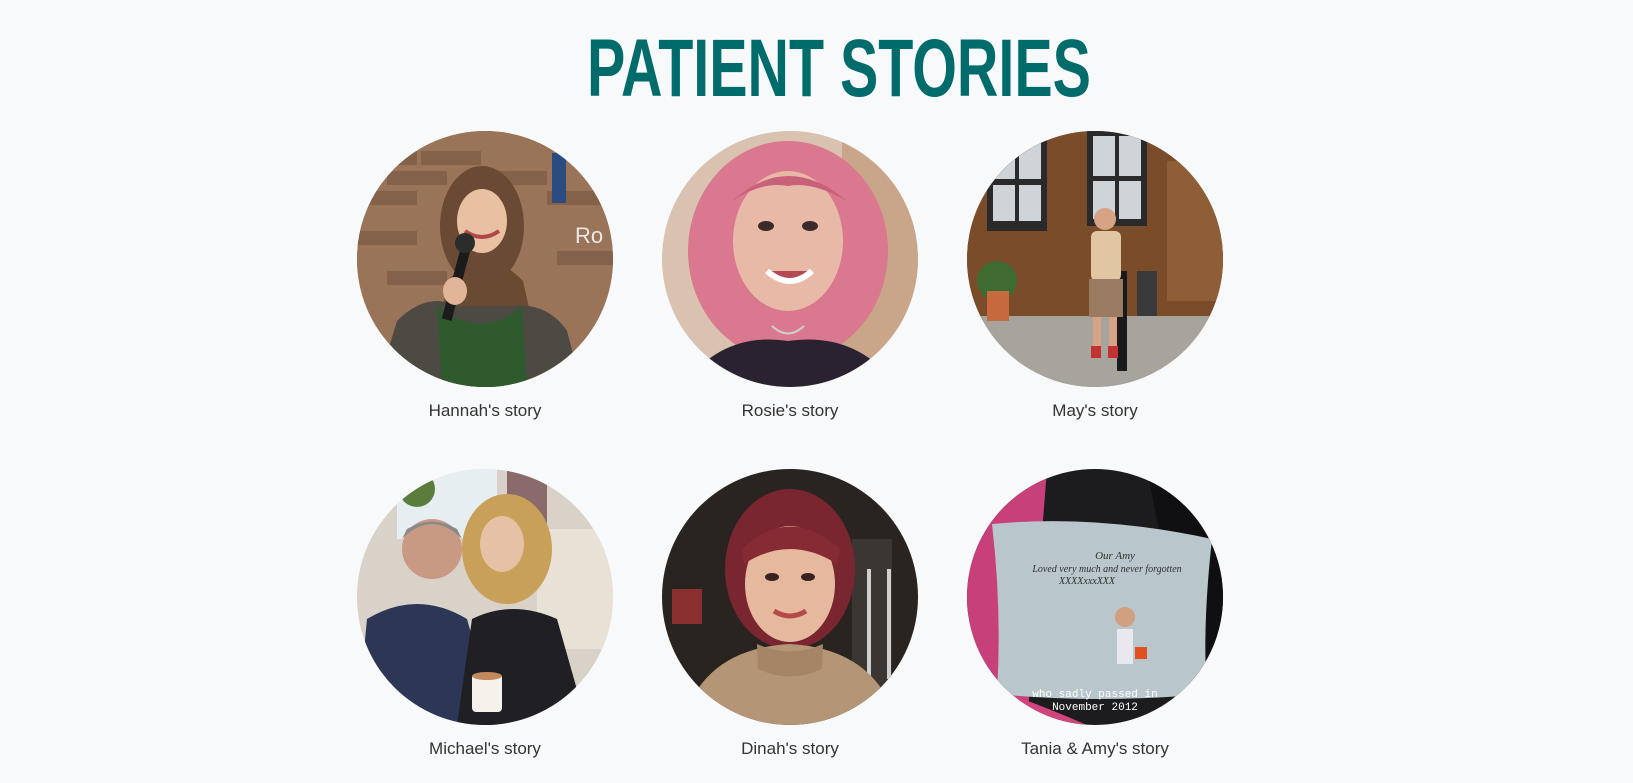  Describe the element at coordinates (1106, 569) in the screenshot. I see `cushion-line-2: Loved very much and never forgotten` at that location.